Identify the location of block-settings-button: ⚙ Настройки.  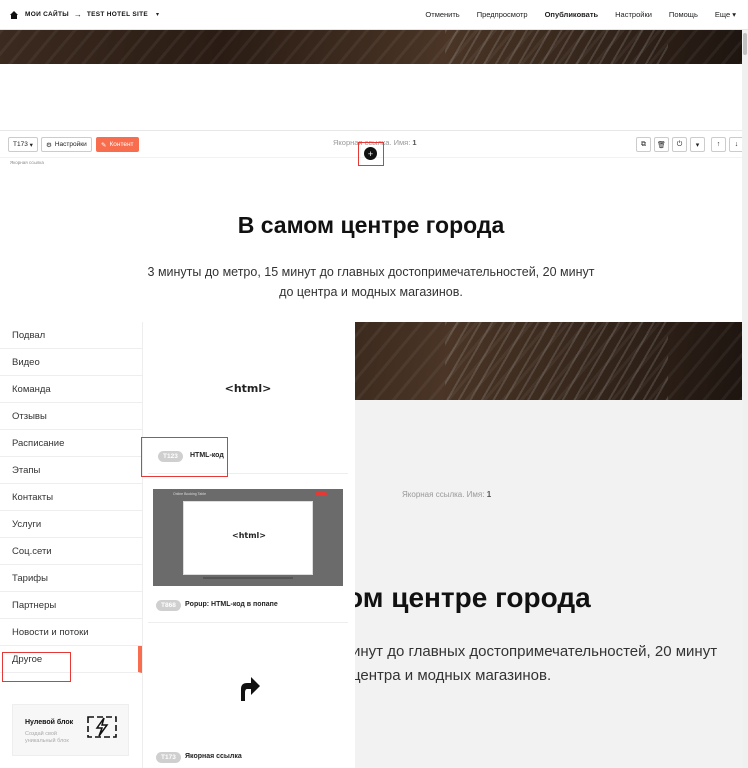
(66, 144).